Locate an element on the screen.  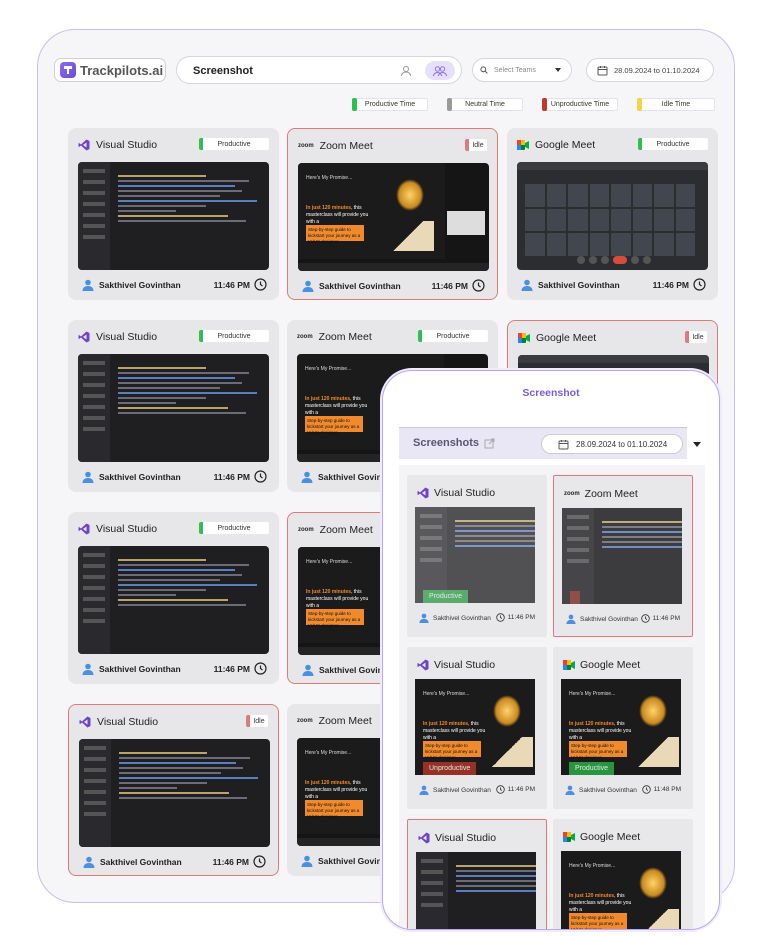
legend-label: Neutral Time is located at coordinates (485, 104).